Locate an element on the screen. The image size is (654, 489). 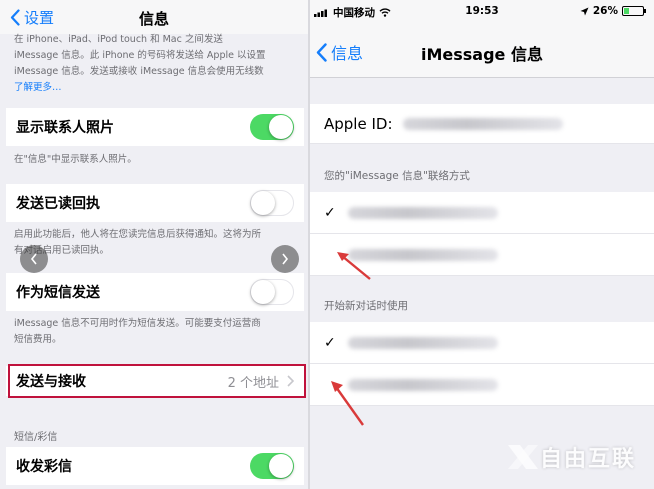
reach-section-header: 您的"iMessage 信息"联络方式 is located at coordinates (397, 176).